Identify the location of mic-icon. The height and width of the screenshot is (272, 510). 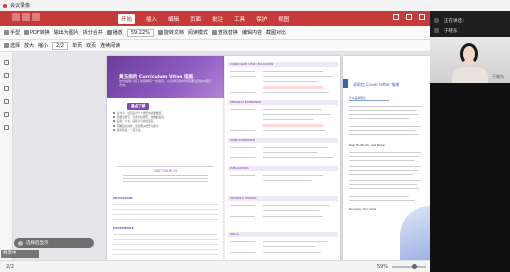
(436, 20).